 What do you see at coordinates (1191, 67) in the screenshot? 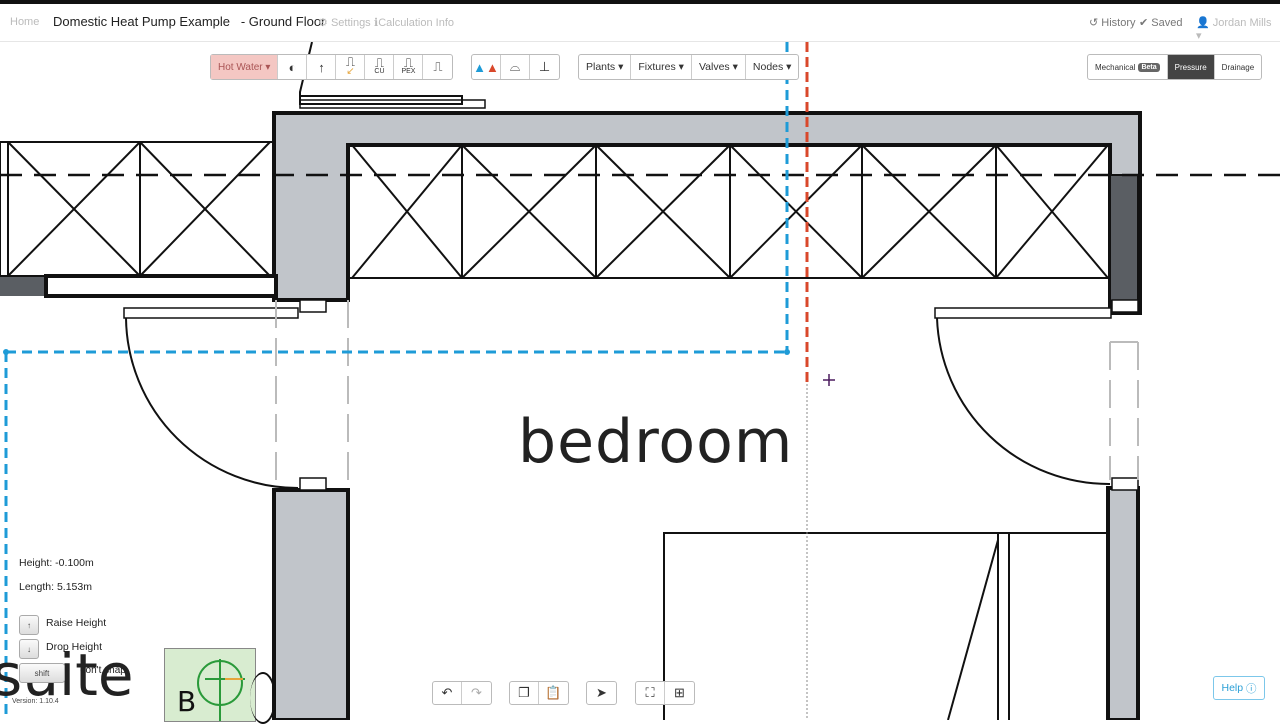
I see `pressure-mode-button: Pressure` at bounding box center [1191, 67].